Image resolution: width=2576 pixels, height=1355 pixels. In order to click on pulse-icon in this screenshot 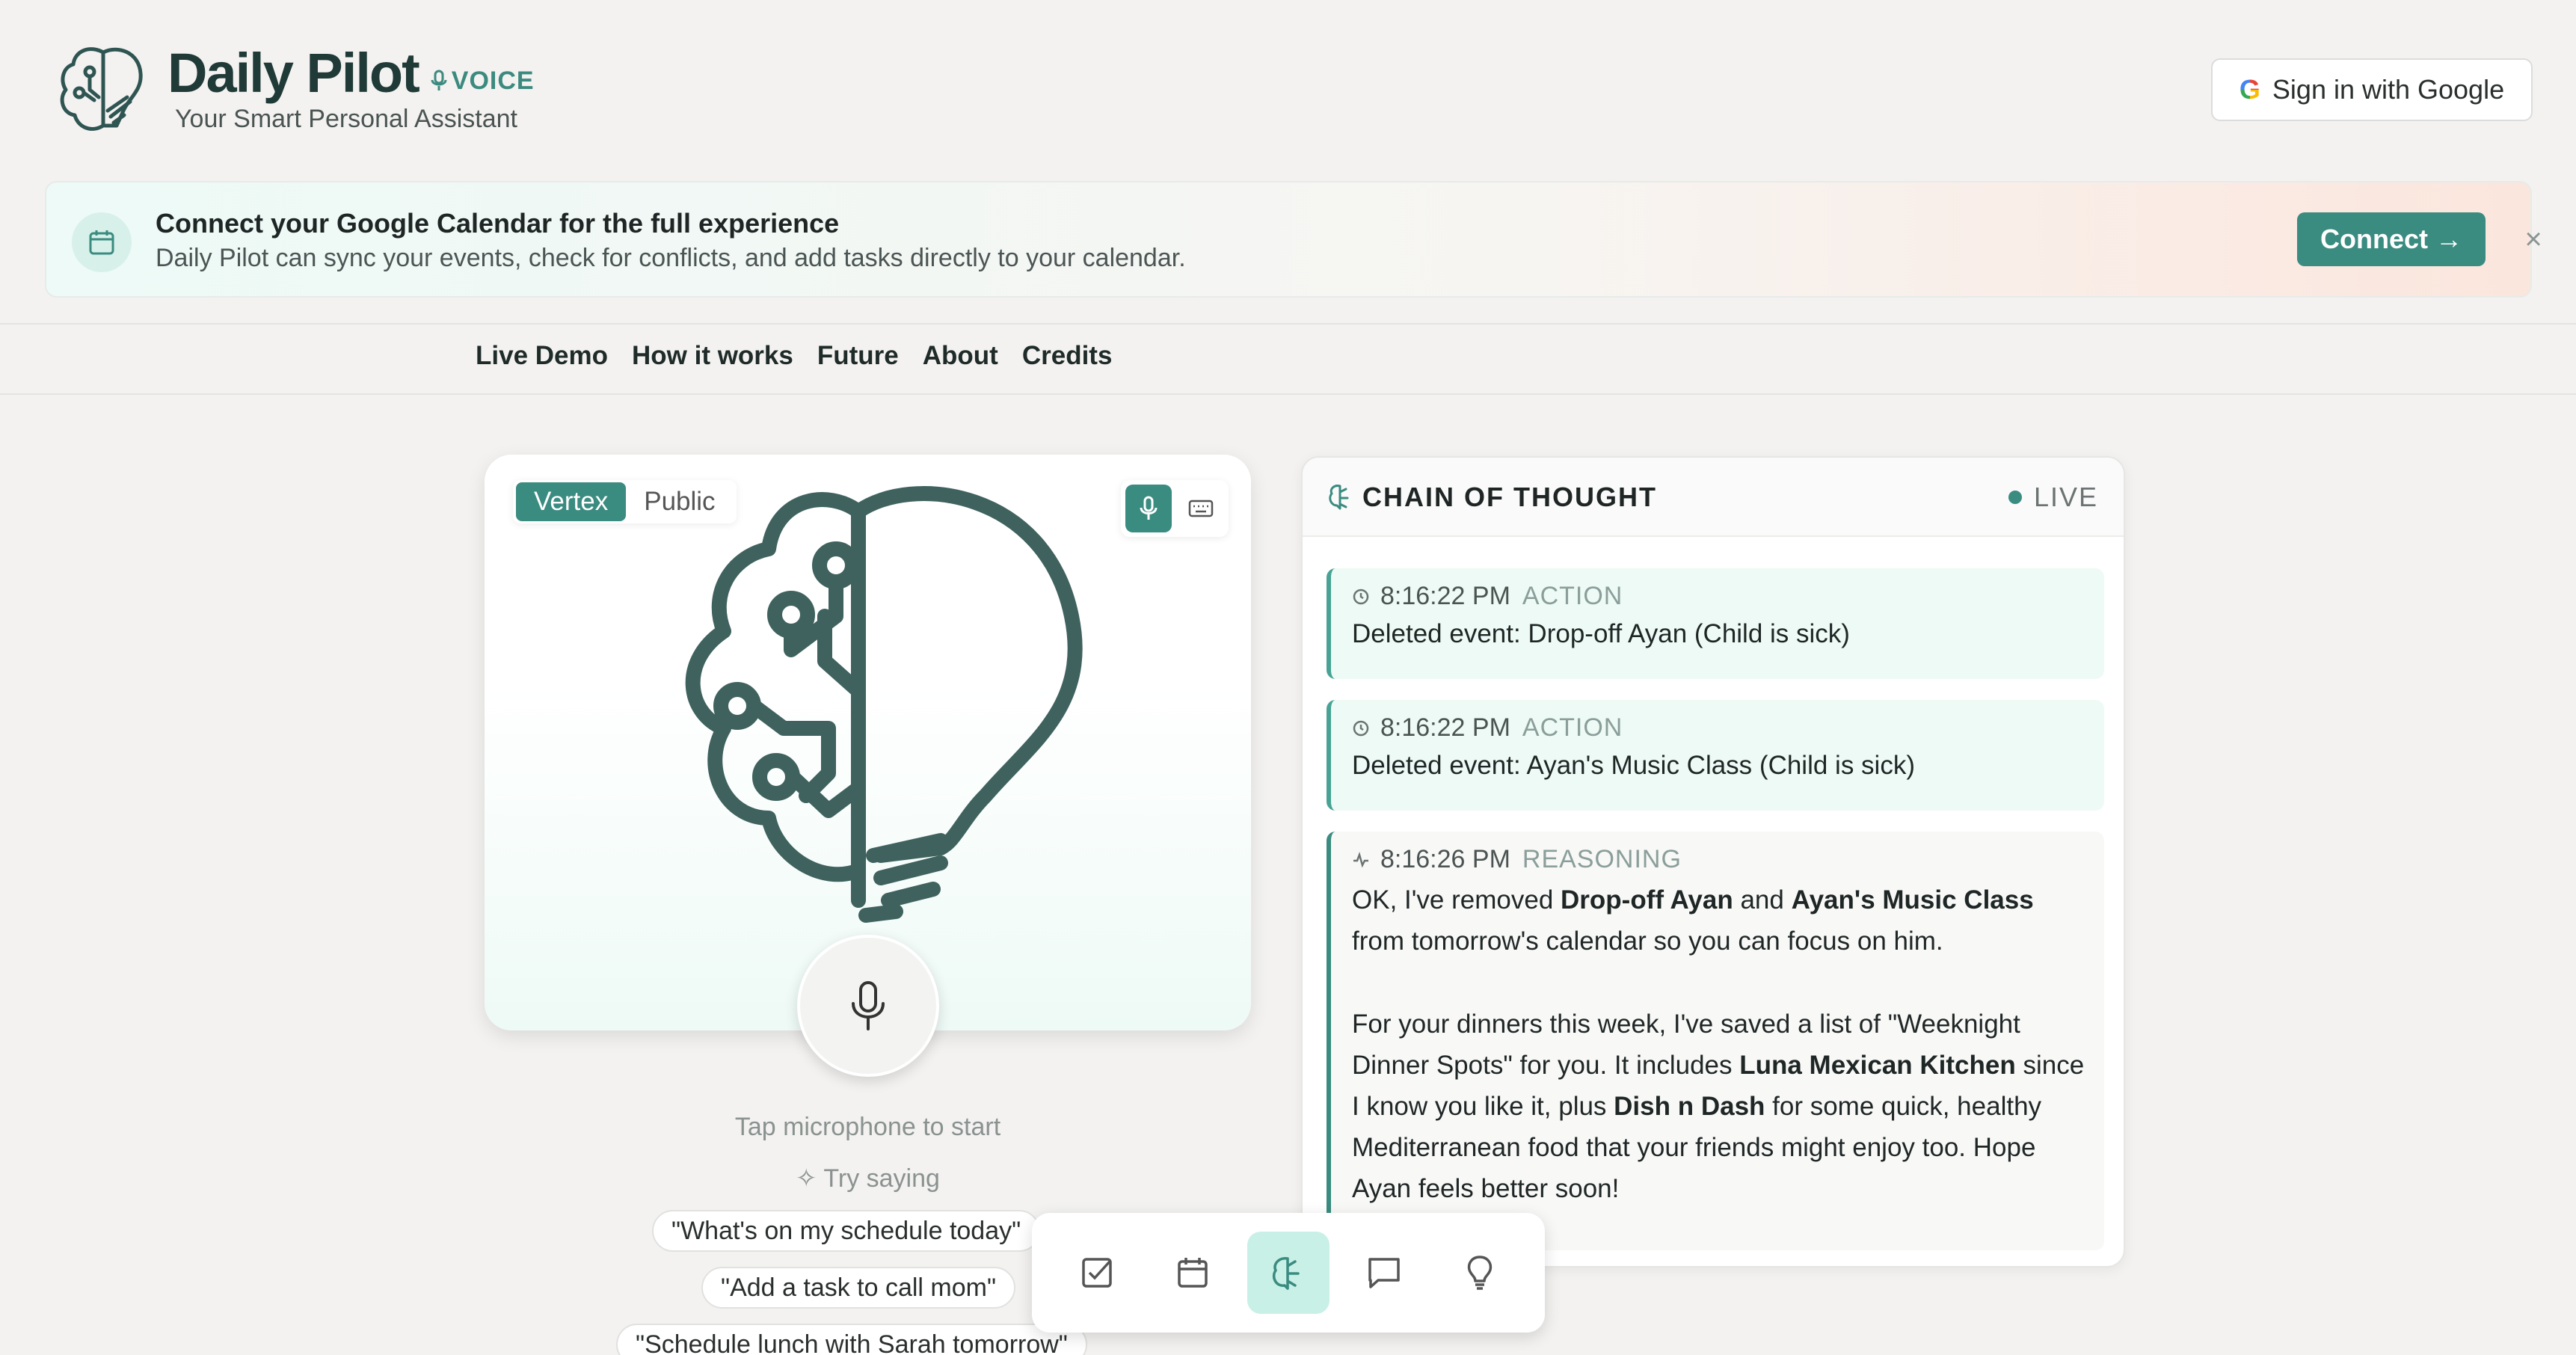, I will do `click(1360, 859)`.